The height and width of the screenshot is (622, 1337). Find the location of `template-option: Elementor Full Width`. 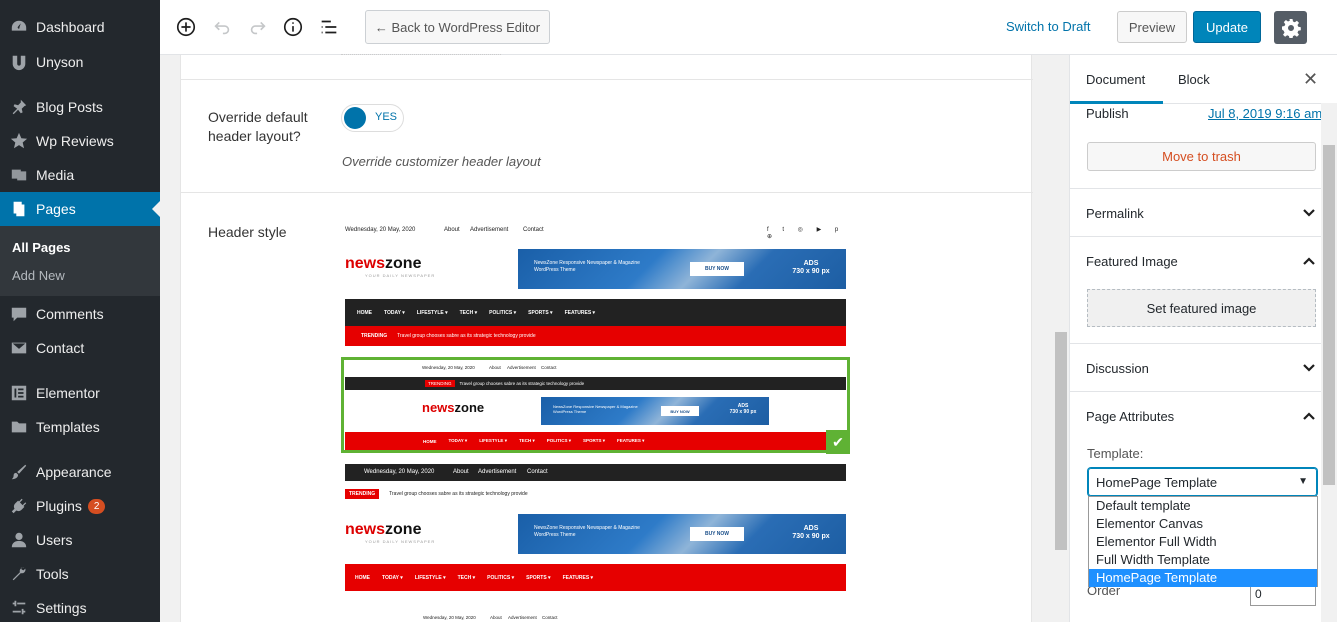

template-option: Elementor Full Width is located at coordinates (1203, 542).